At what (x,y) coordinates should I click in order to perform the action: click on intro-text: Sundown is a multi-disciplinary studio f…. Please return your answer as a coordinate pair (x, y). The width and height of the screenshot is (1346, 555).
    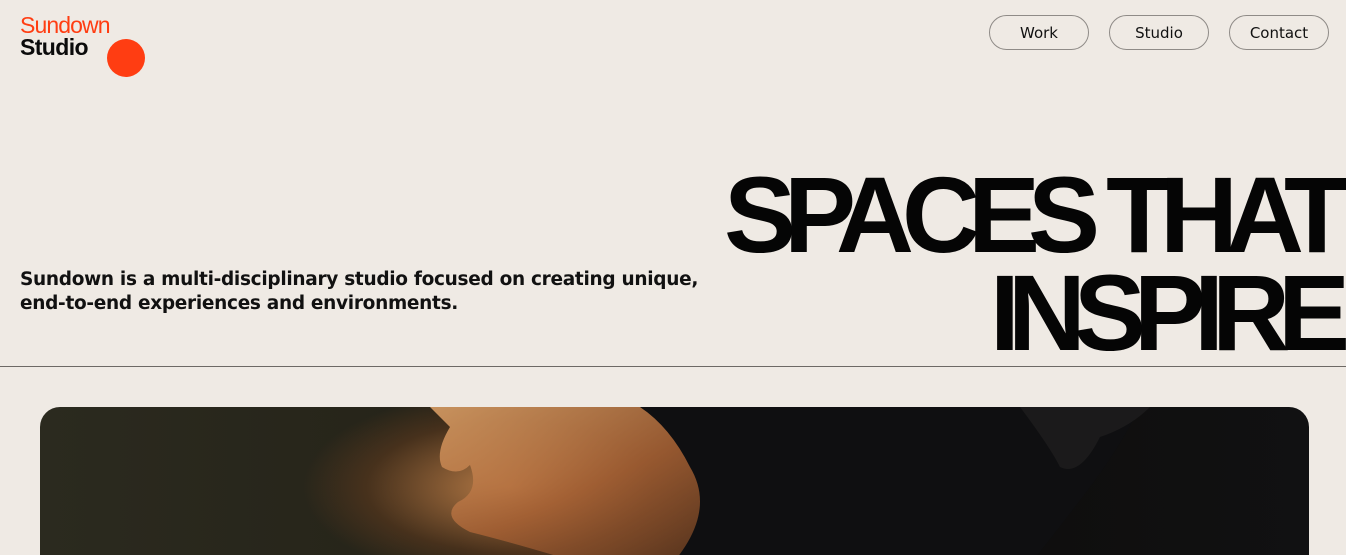
    Looking at the image, I should click on (359, 291).